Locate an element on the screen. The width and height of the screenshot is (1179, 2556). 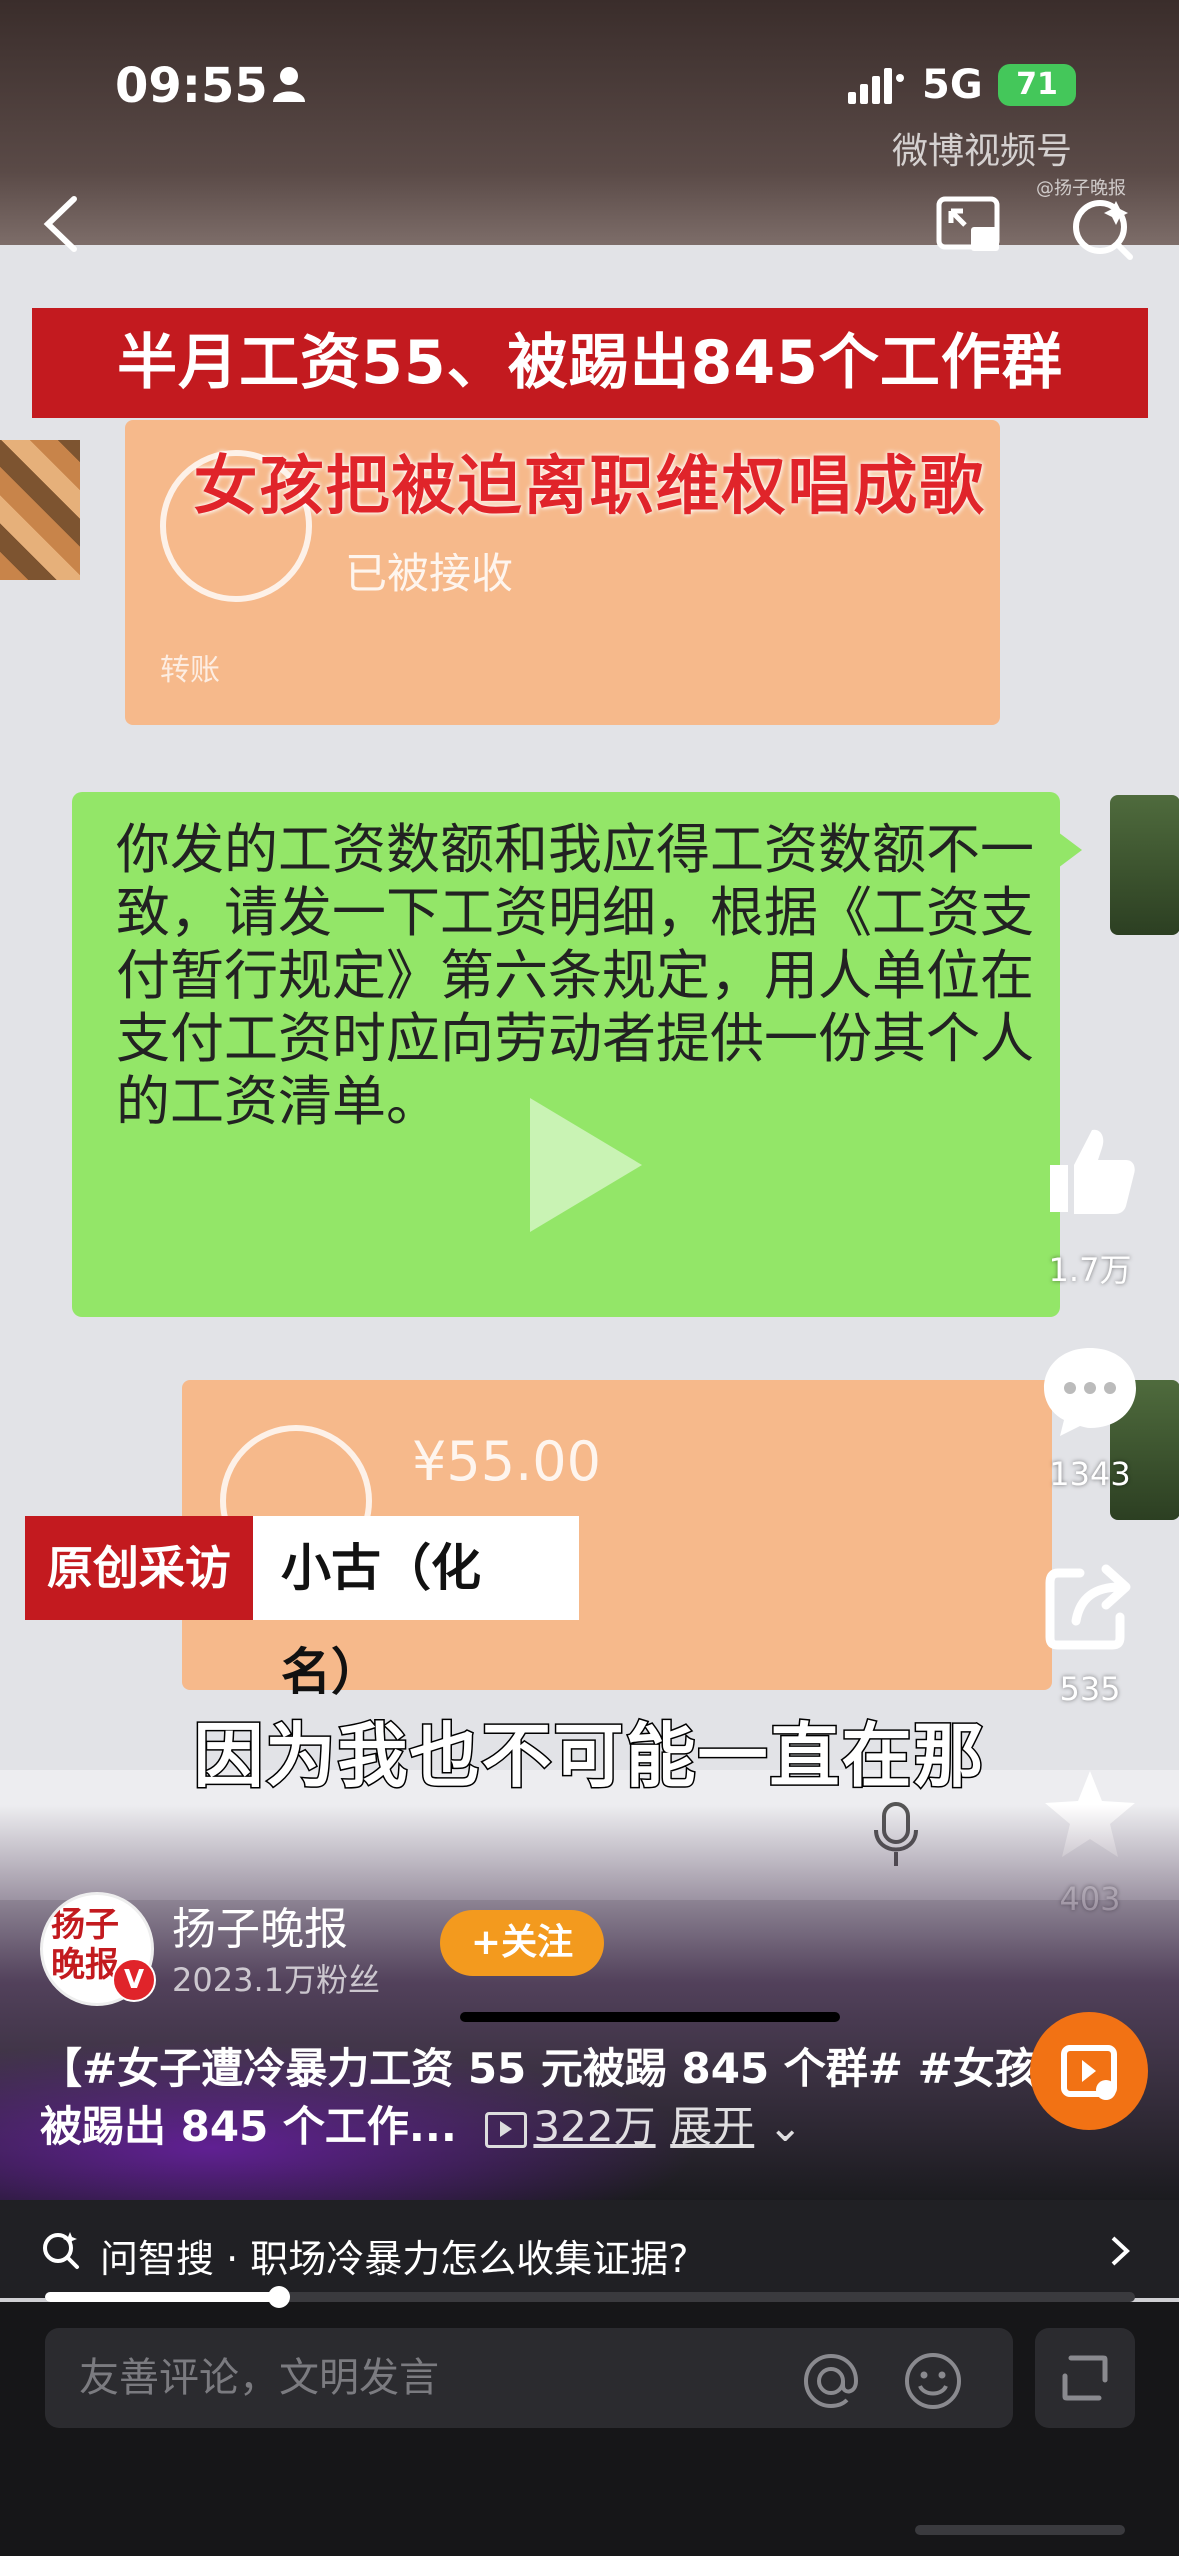
chat-avatar is located at coordinates (1144, 865).